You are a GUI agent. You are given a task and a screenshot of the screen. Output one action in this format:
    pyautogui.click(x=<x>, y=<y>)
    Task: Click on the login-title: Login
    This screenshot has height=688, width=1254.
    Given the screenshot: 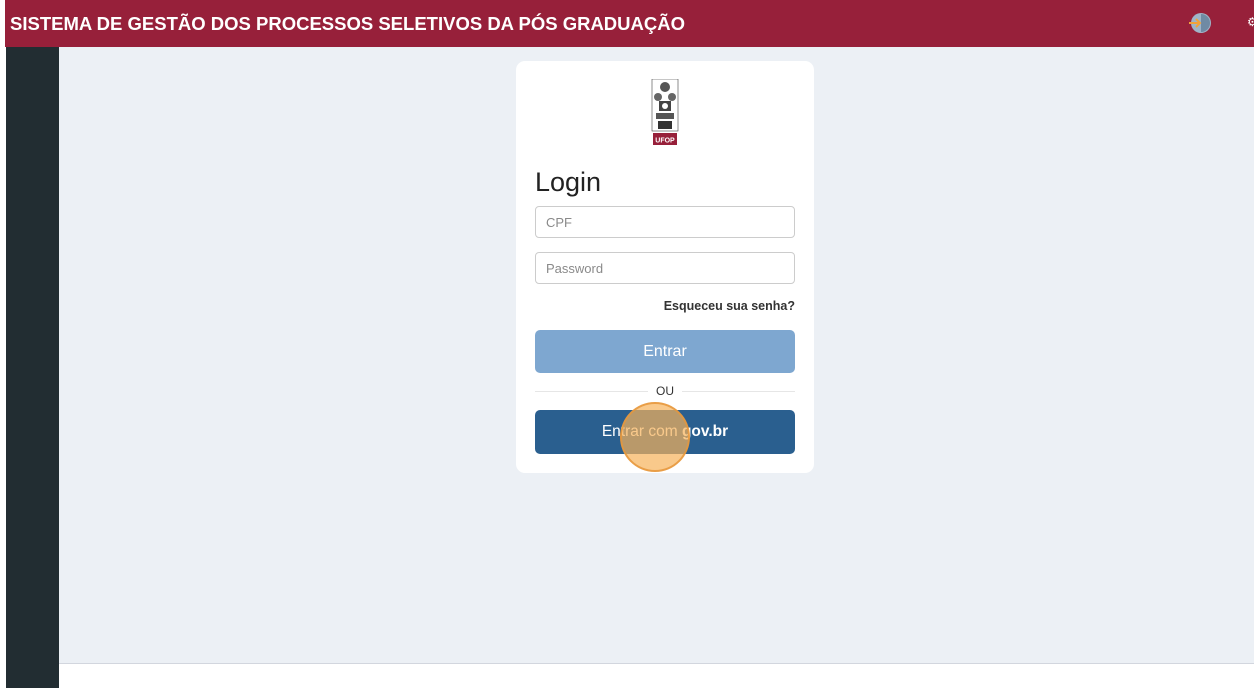 What is the action you would take?
    pyautogui.click(x=568, y=182)
    